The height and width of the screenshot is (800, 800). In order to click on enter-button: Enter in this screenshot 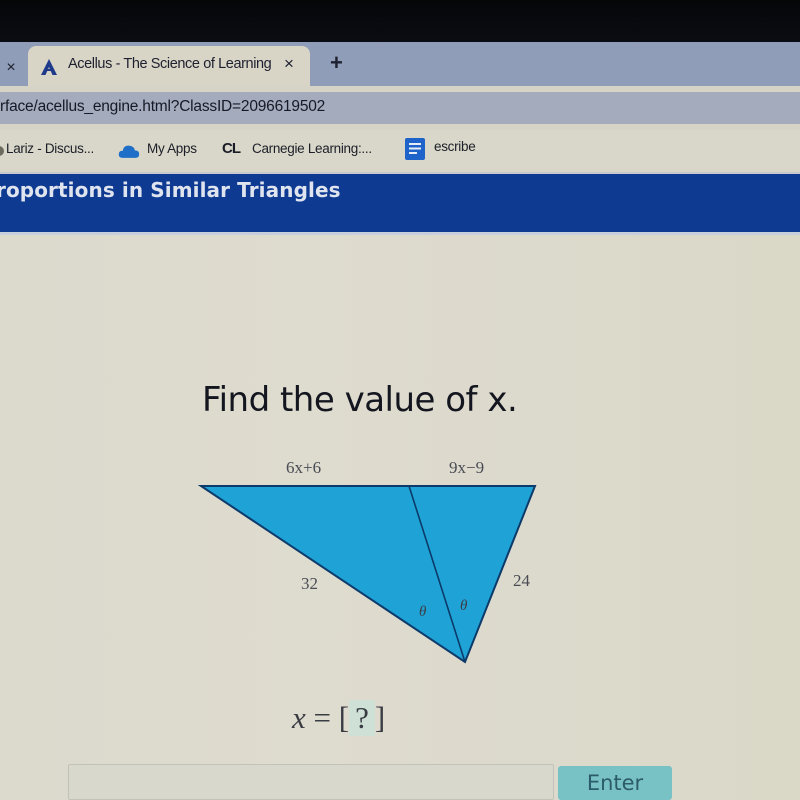, I will do `click(615, 783)`.